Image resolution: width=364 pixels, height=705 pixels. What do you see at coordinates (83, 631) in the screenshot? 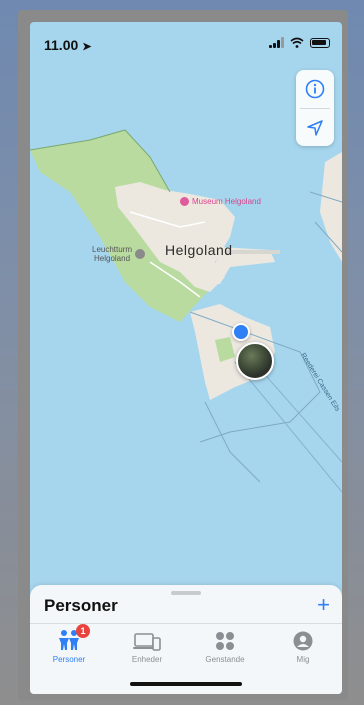
I see `tab-badge: 1` at bounding box center [83, 631].